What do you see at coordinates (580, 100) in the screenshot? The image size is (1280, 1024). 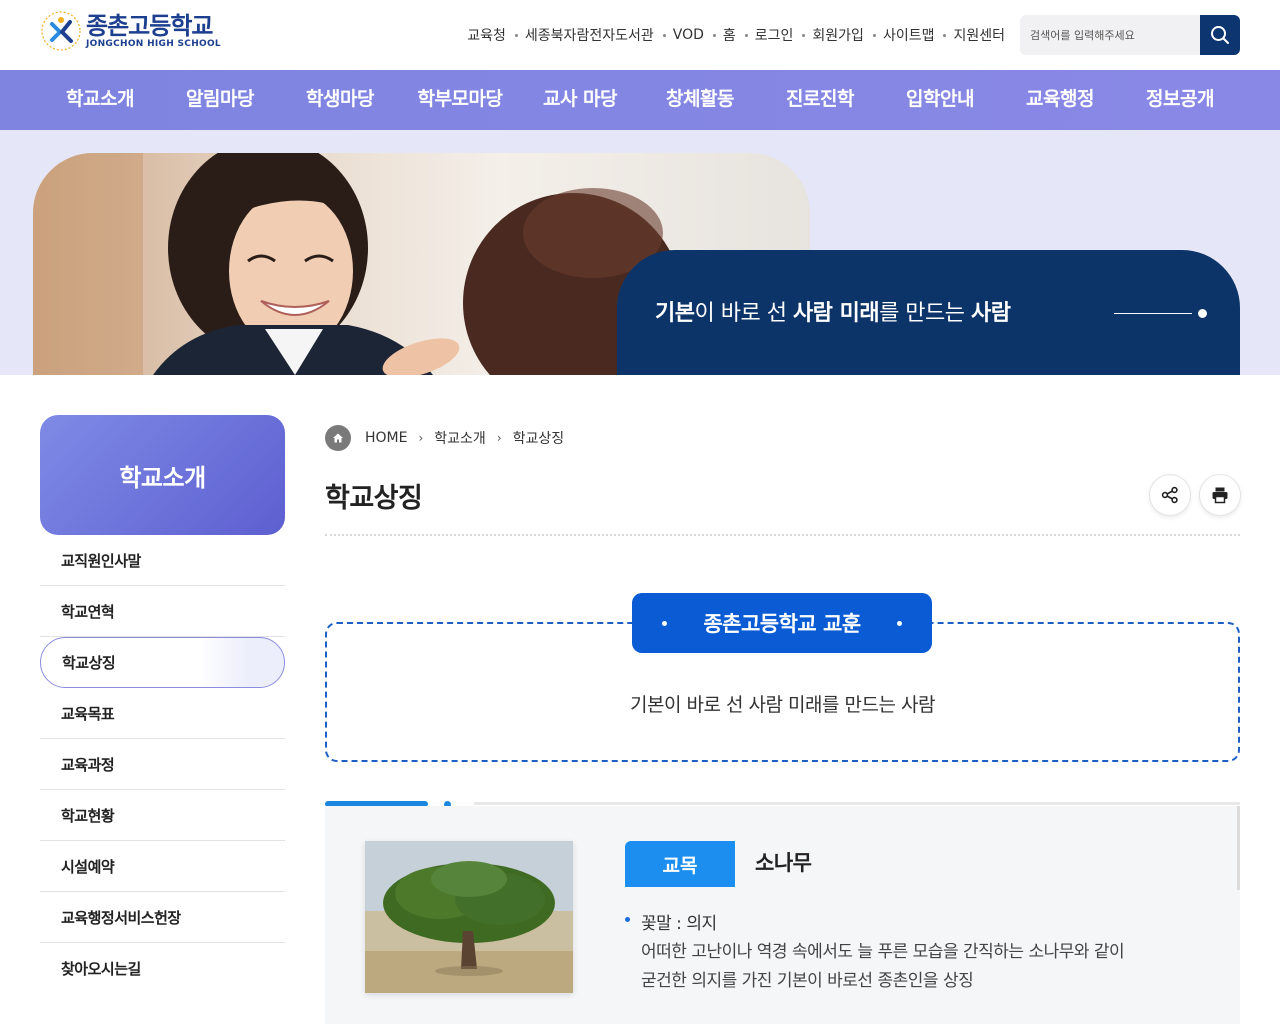 I see `nav-teacher: 교사 마당` at bounding box center [580, 100].